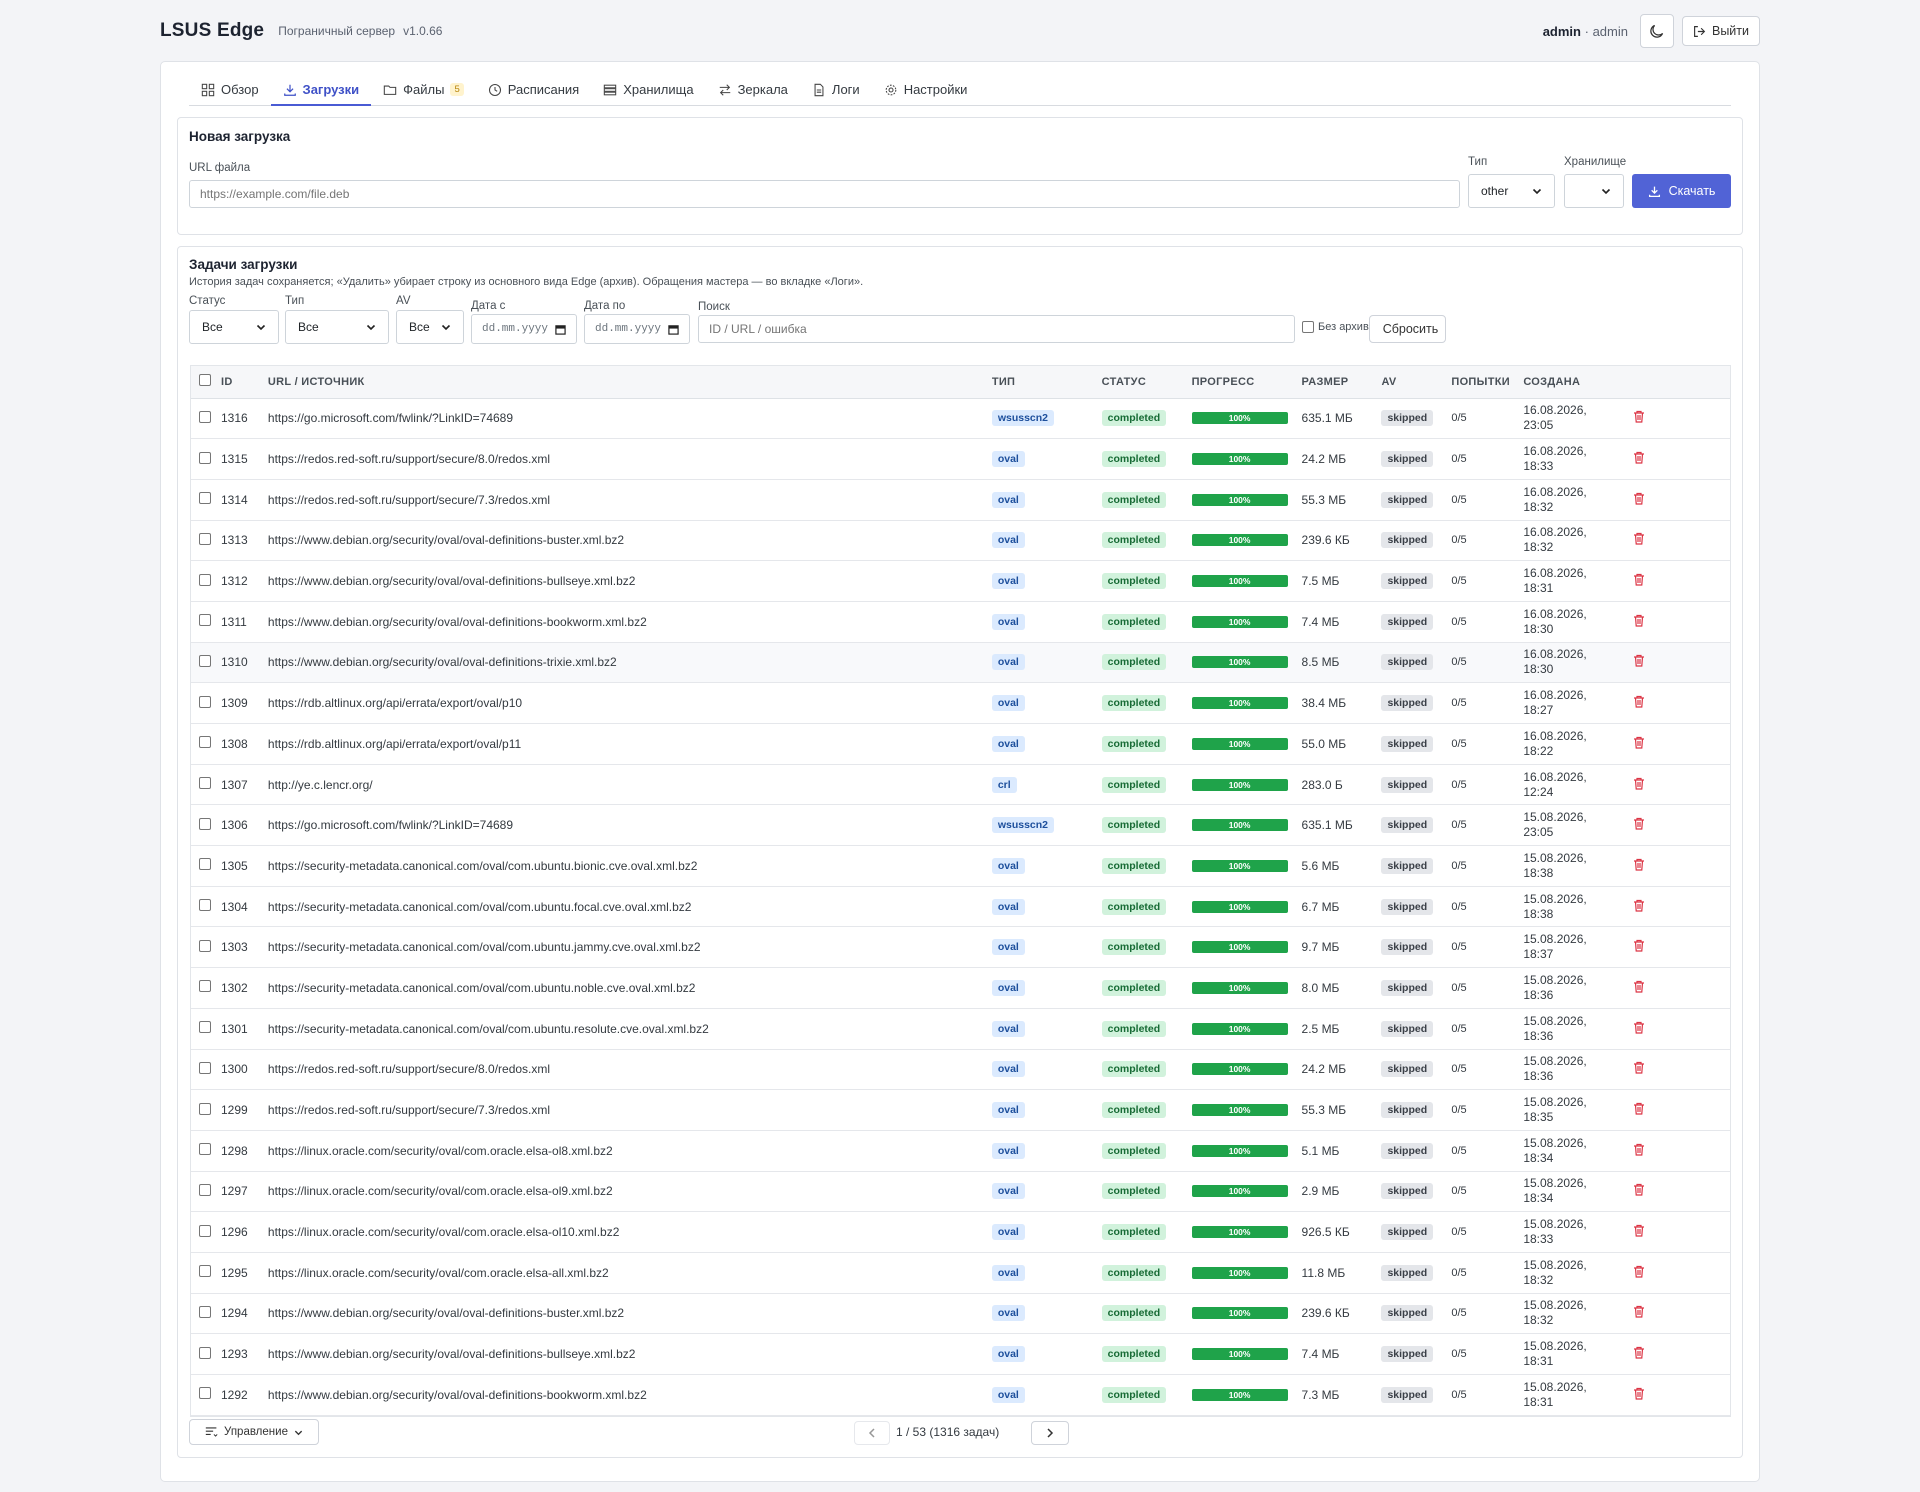 Image resolution: width=1920 pixels, height=1492 pixels. What do you see at coordinates (1578, 382) in the screenshot?
I see `col-header: СОЗДАНА` at bounding box center [1578, 382].